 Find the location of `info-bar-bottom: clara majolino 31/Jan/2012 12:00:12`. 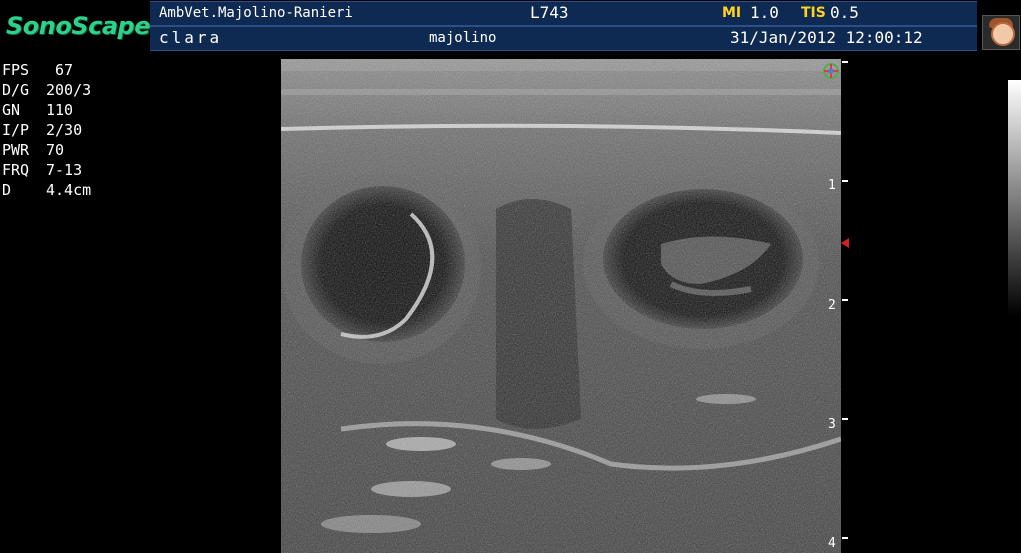

info-bar-bottom: clara majolino 31/Jan/2012 12:00:12 is located at coordinates (563, 38).